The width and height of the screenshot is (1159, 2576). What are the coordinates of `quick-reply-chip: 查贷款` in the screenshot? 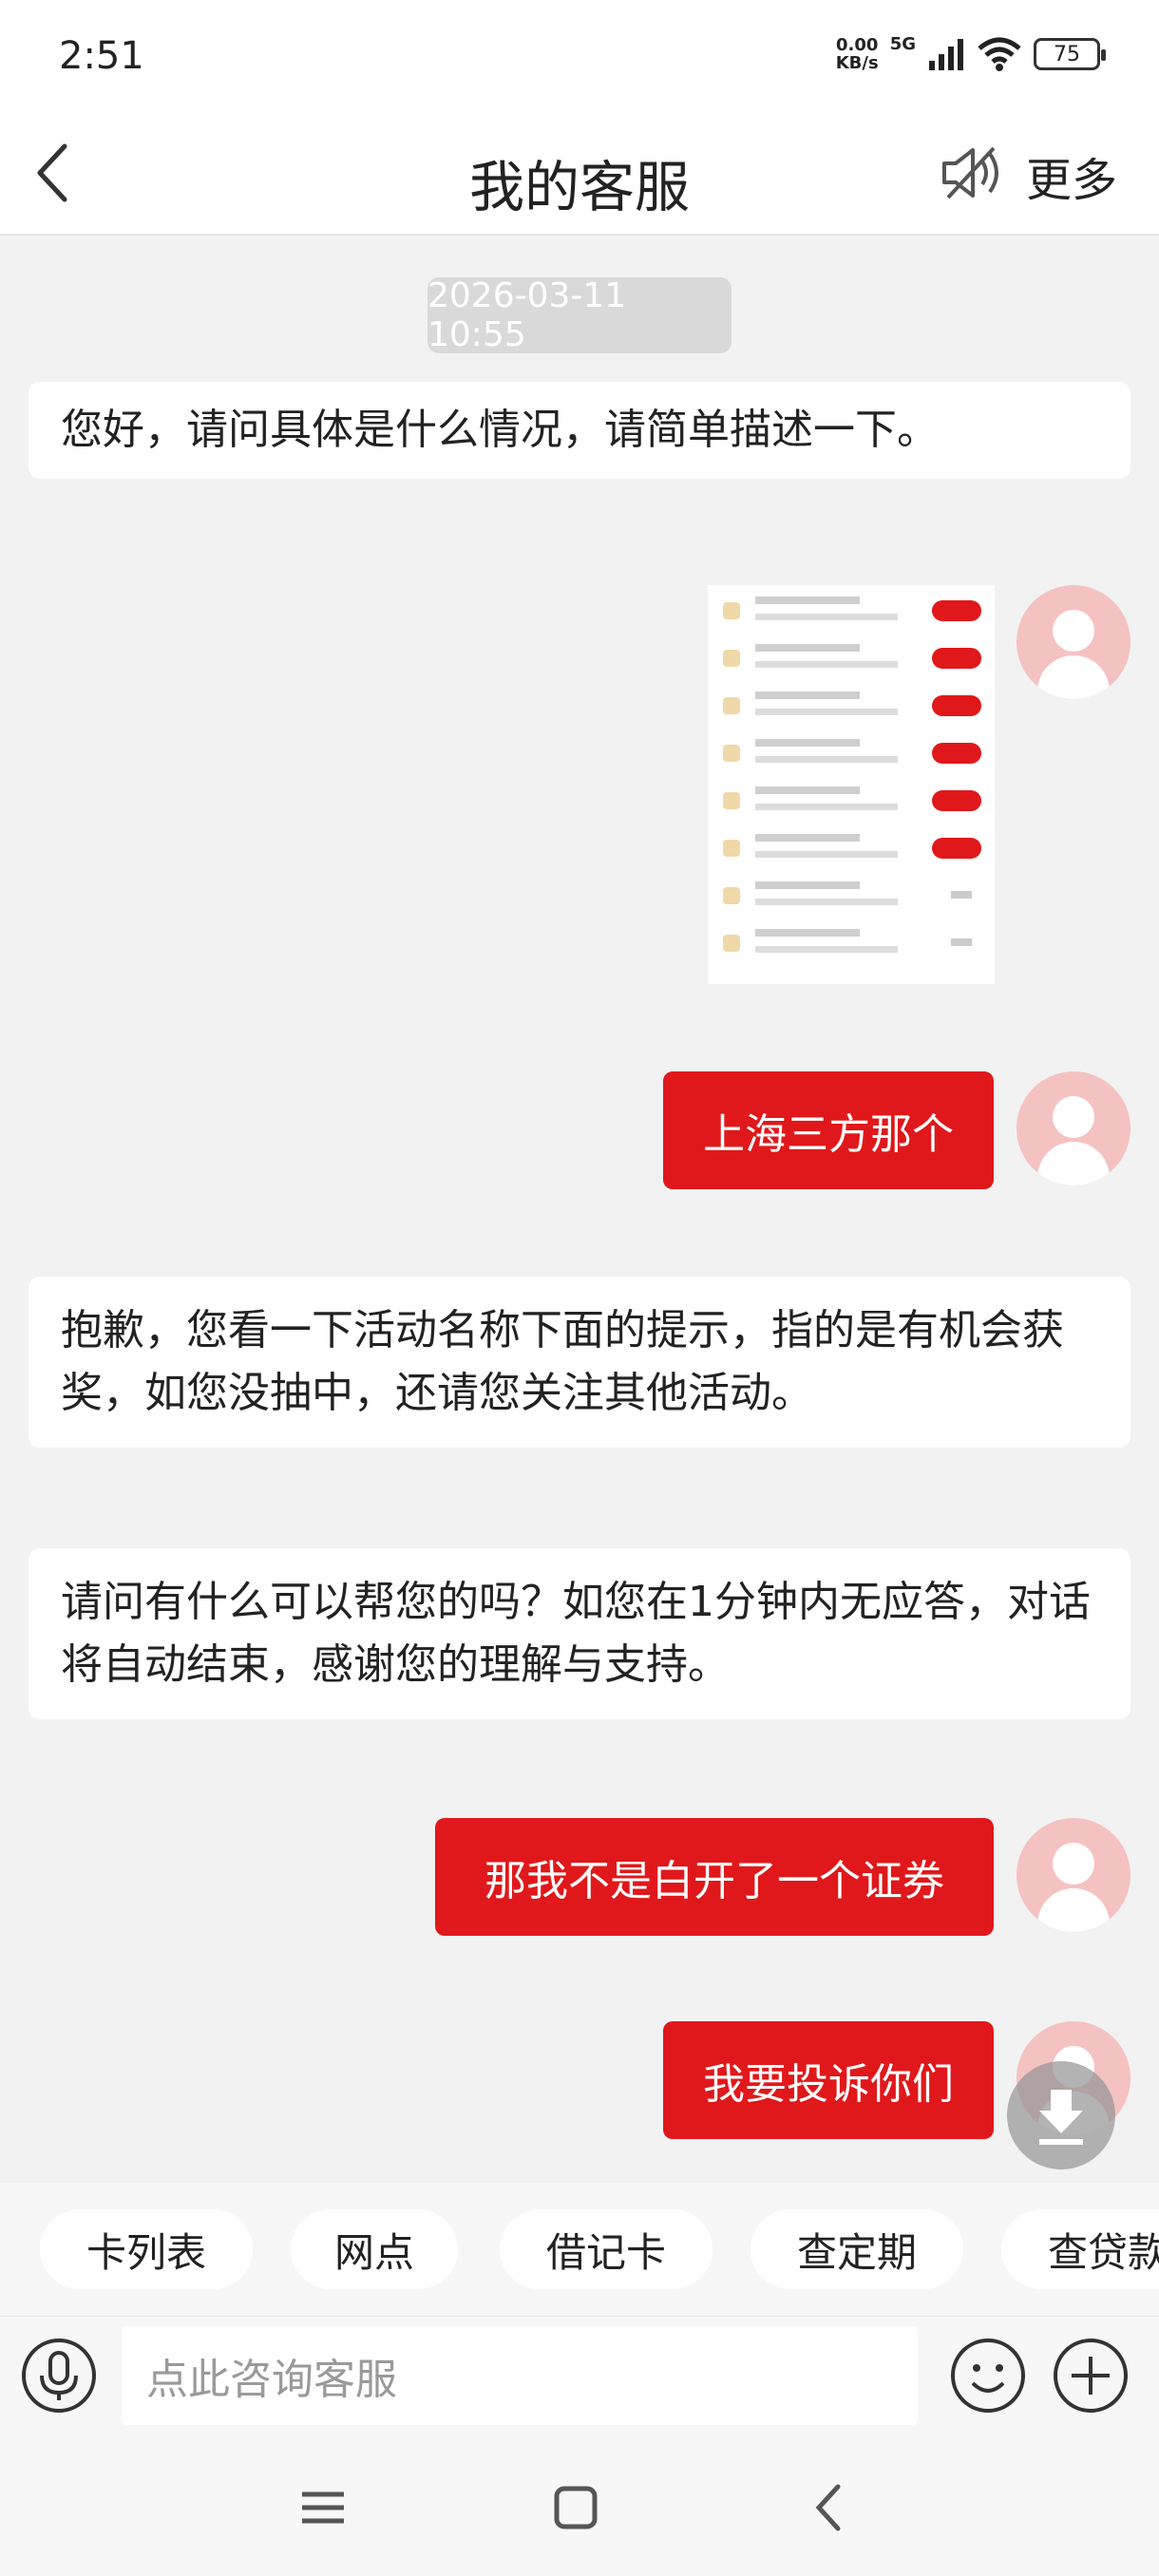 It's located at (1080, 2249).